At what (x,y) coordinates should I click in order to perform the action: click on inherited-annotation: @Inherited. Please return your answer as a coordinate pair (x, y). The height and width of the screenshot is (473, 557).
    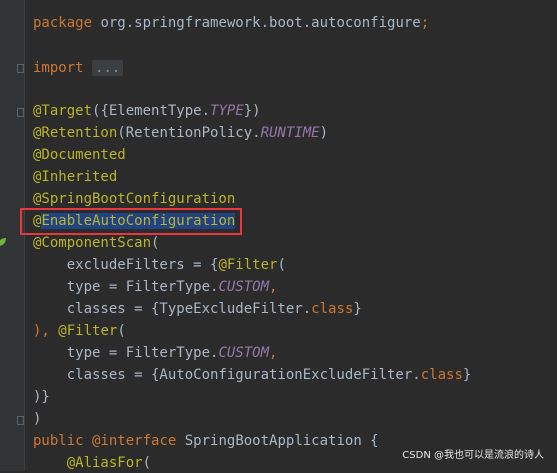
    Looking at the image, I should click on (75, 177).